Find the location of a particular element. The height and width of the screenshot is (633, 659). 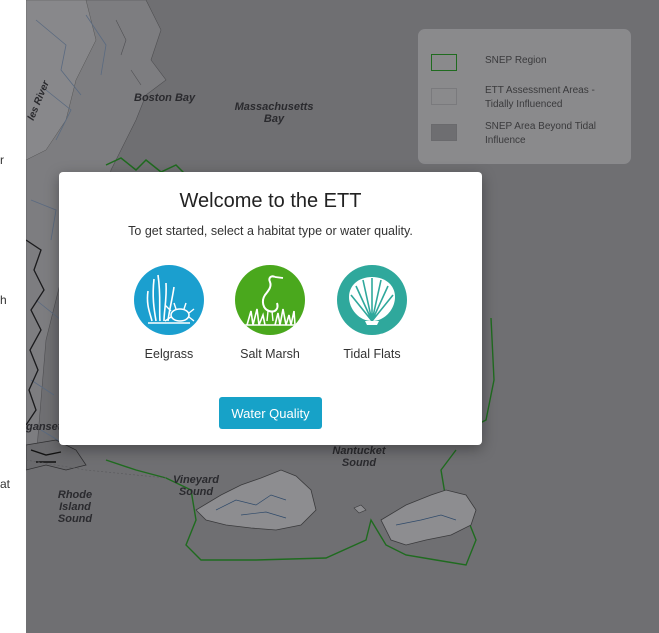

legend-item-snep-region: SNEP Region is located at coordinates (518, 62).